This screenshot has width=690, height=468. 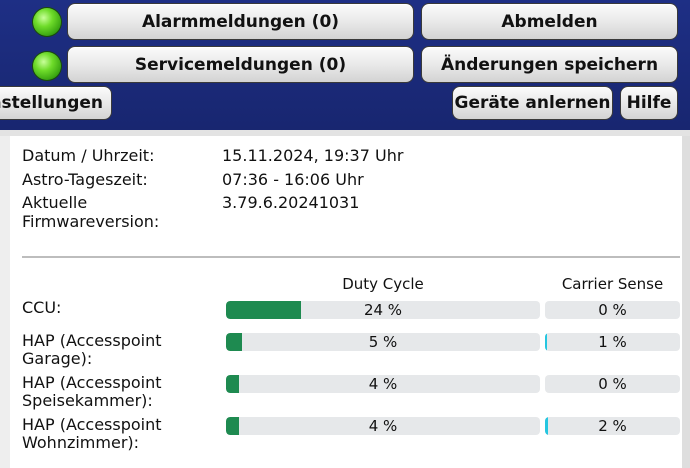 I want to click on teach-devices-button: Geräte anlernen, so click(x=532, y=103).